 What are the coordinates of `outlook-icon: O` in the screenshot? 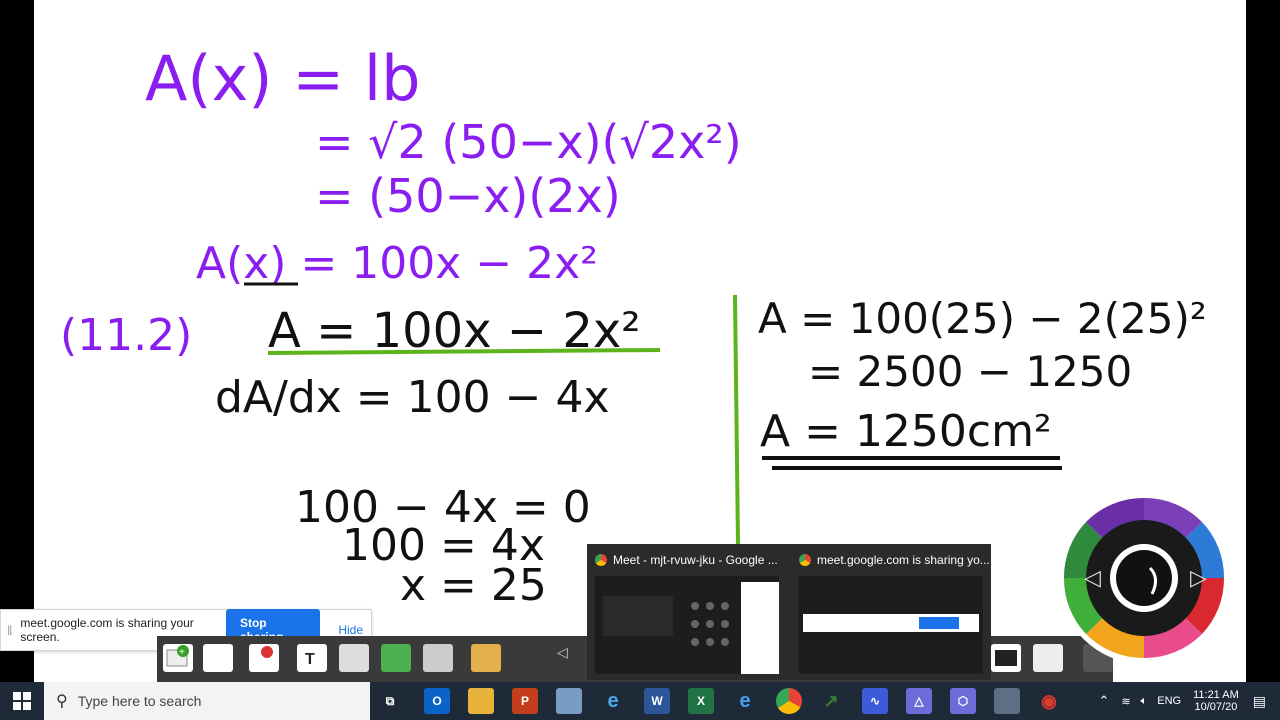 It's located at (437, 701).